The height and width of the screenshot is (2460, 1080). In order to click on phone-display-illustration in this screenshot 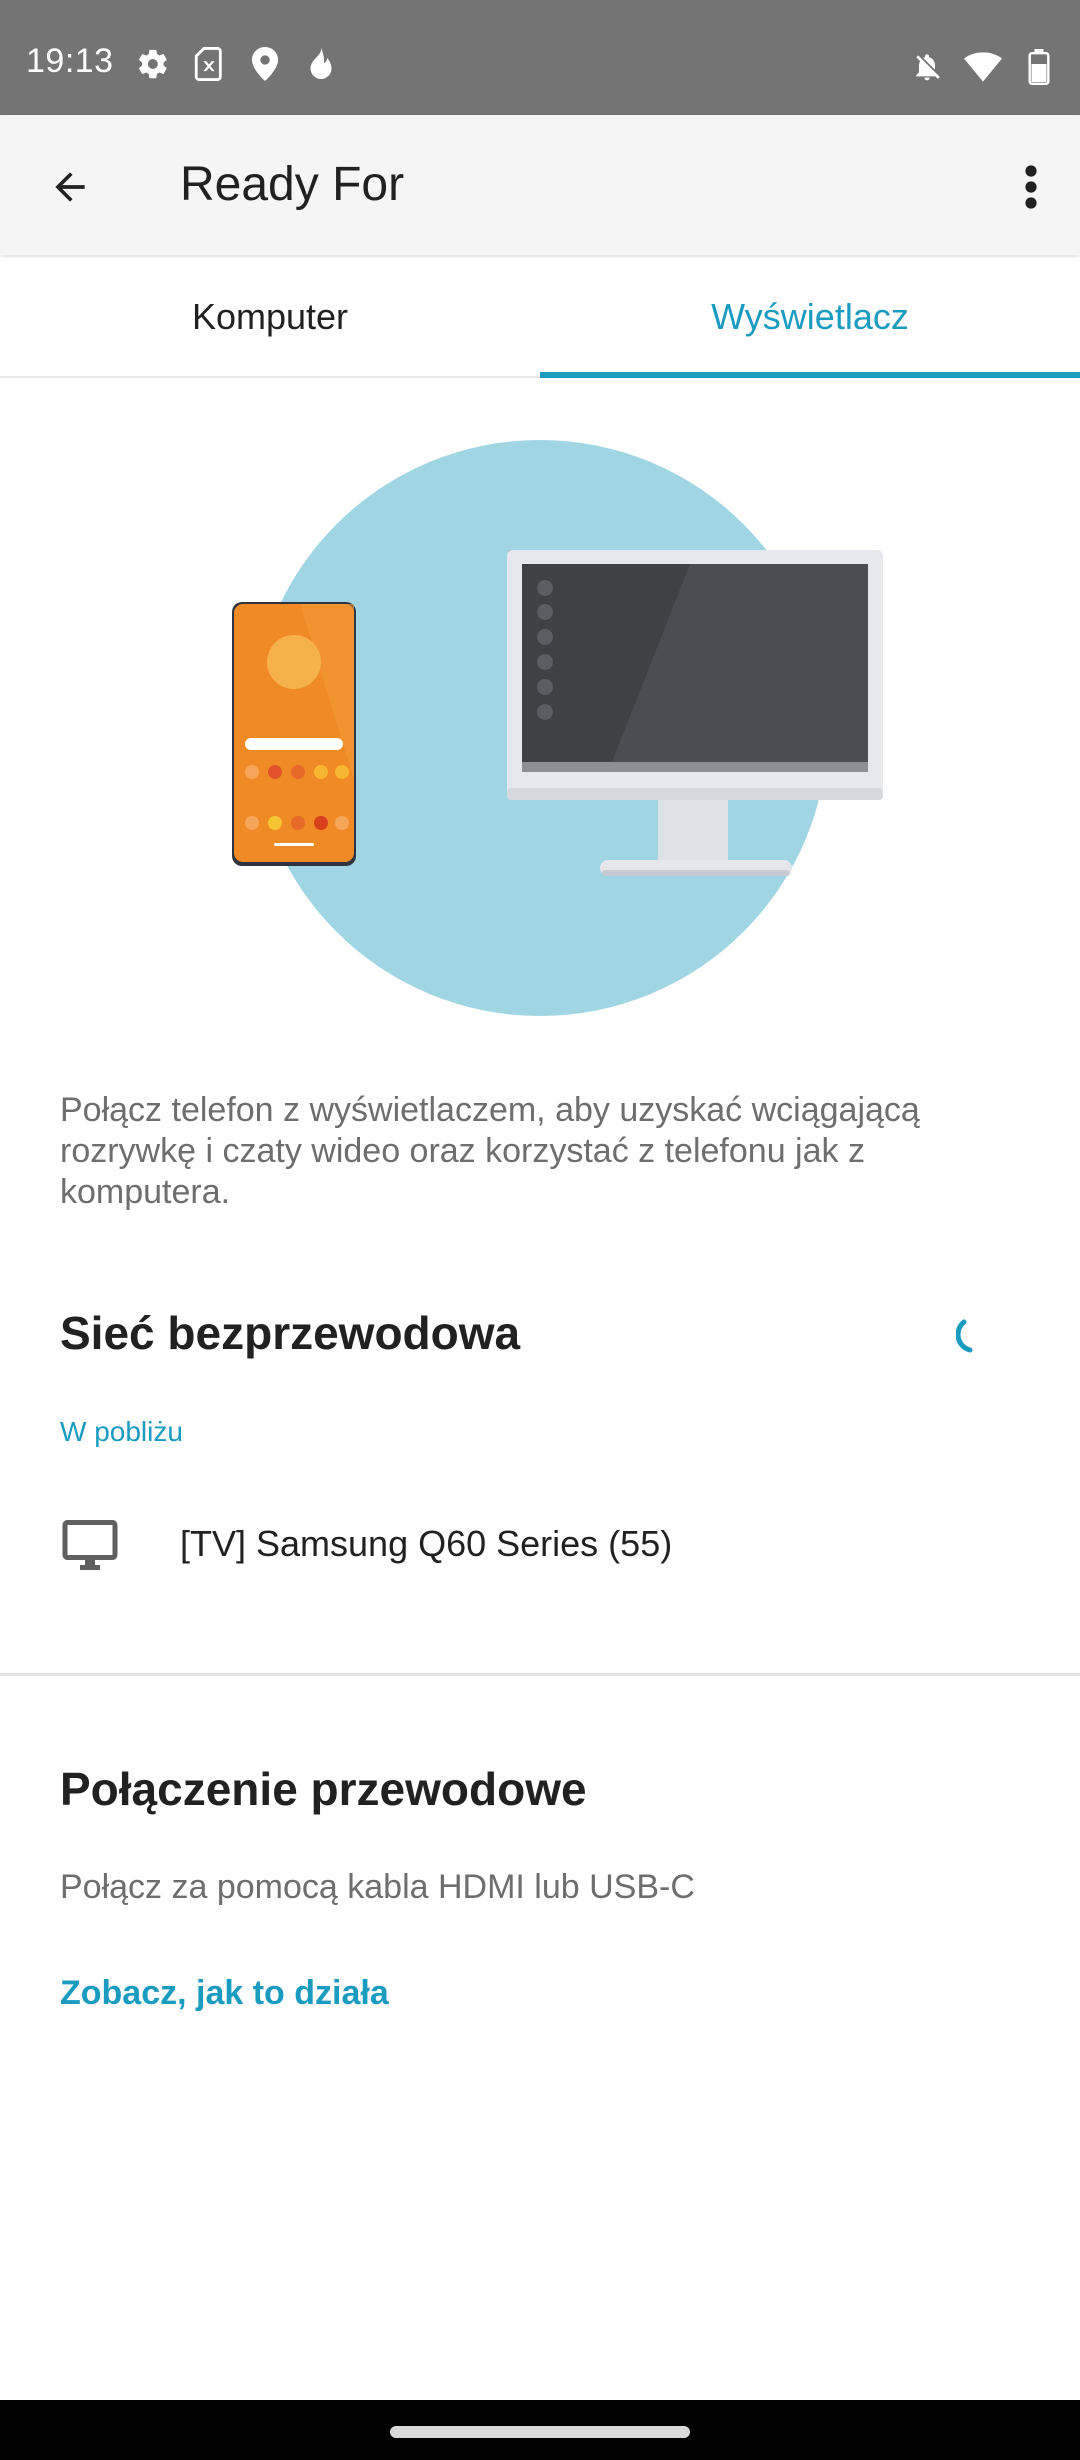, I will do `click(557, 728)`.